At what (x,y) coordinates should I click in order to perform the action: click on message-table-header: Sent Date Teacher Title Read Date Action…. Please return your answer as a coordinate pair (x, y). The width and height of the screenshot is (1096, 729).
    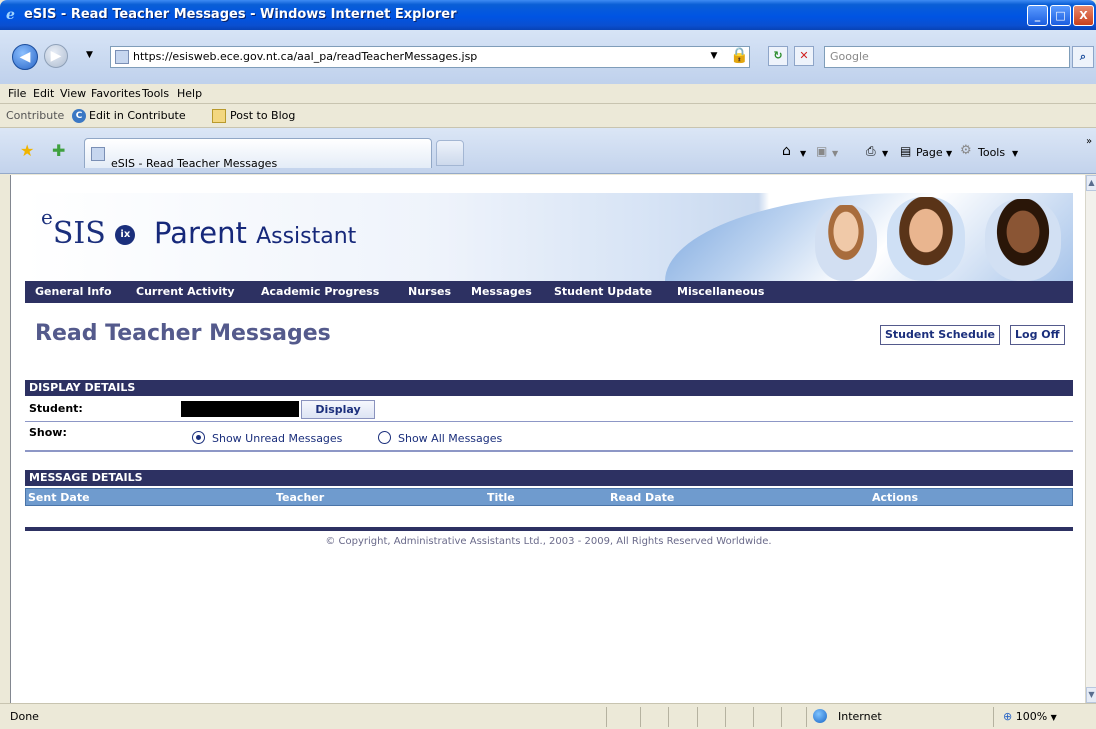
    Looking at the image, I should click on (549, 497).